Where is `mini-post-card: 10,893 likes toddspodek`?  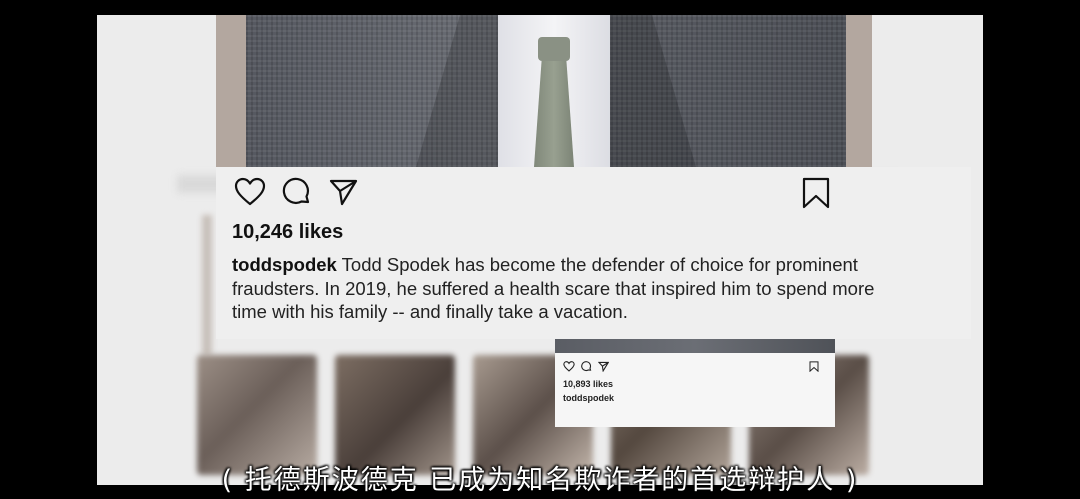
mini-post-card: 10,893 likes toddspodek is located at coordinates (695, 390).